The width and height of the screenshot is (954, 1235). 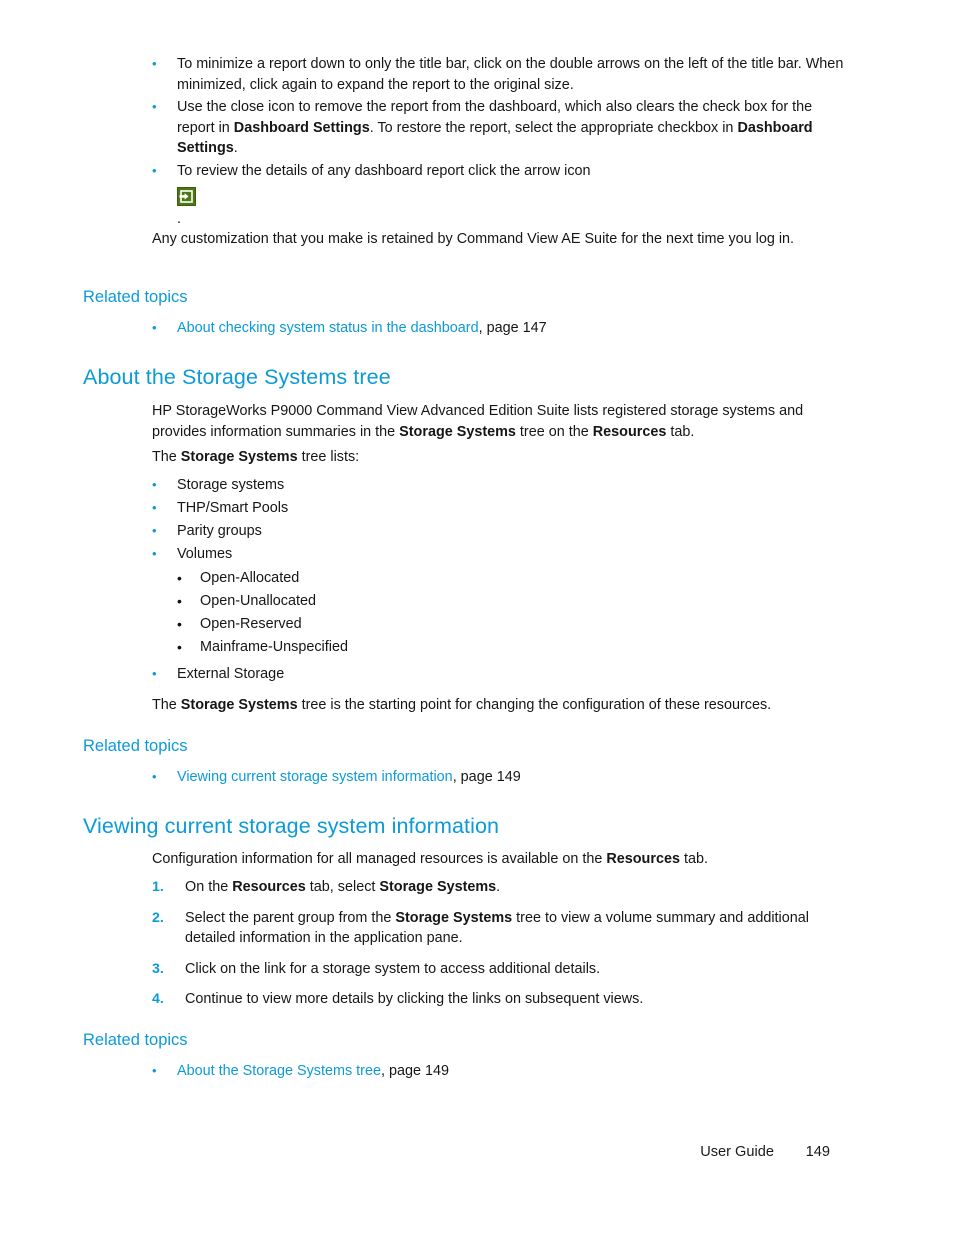 I want to click on page-footer: User Guide 149, so click(x=415, y=1152).